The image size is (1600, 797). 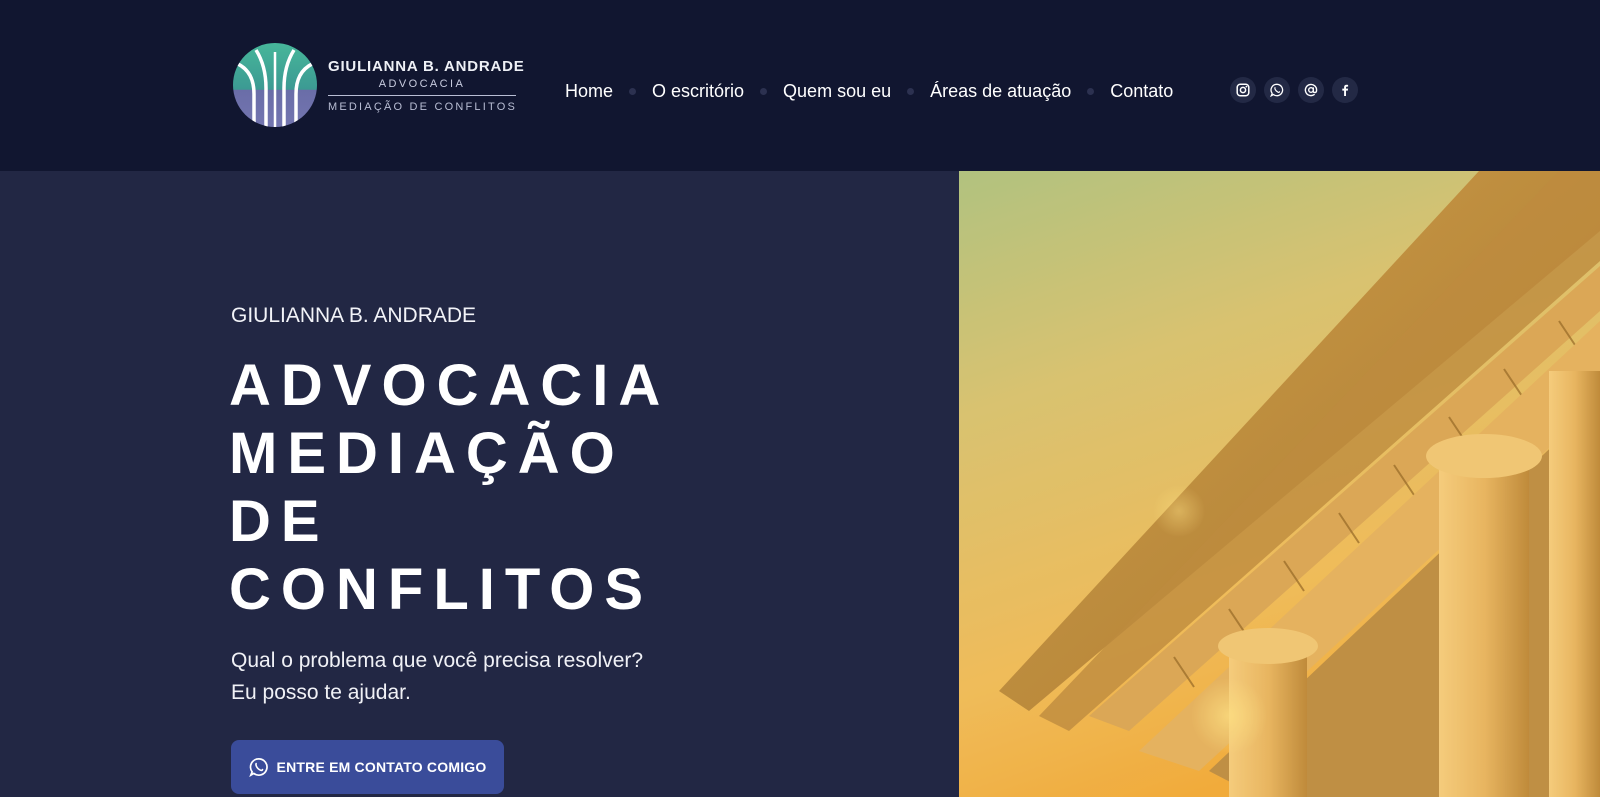 What do you see at coordinates (450, 385) in the screenshot?
I see `hero-title-line: ADVOCACIA` at bounding box center [450, 385].